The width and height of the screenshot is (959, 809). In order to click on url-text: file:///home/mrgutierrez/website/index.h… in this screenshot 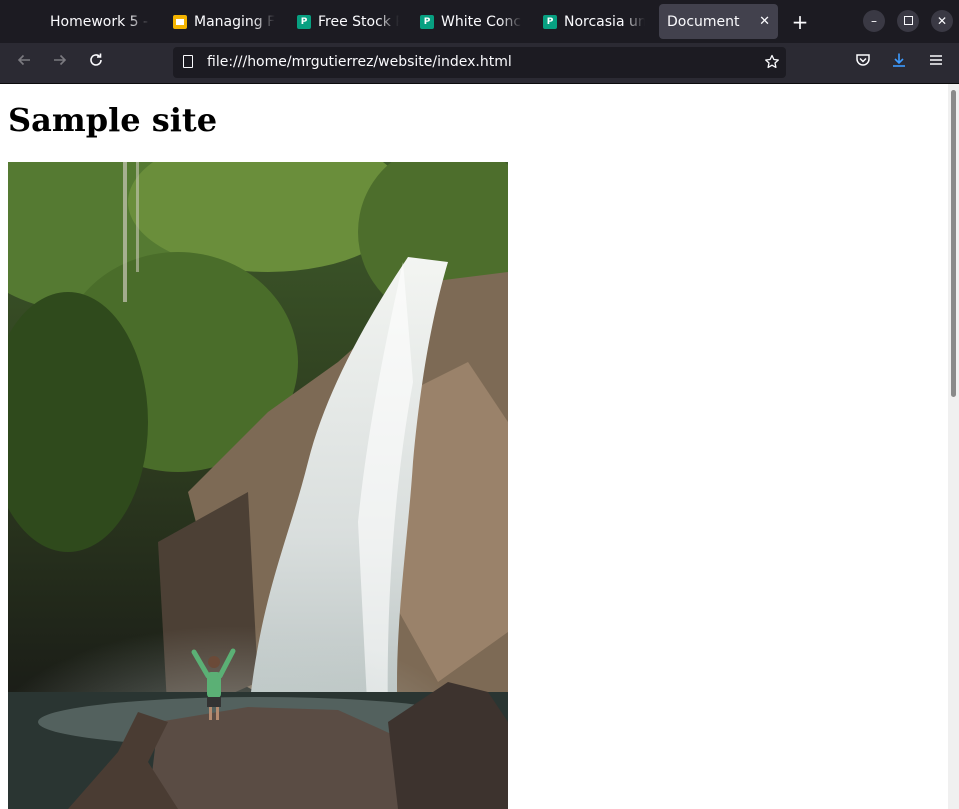, I will do `click(359, 62)`.